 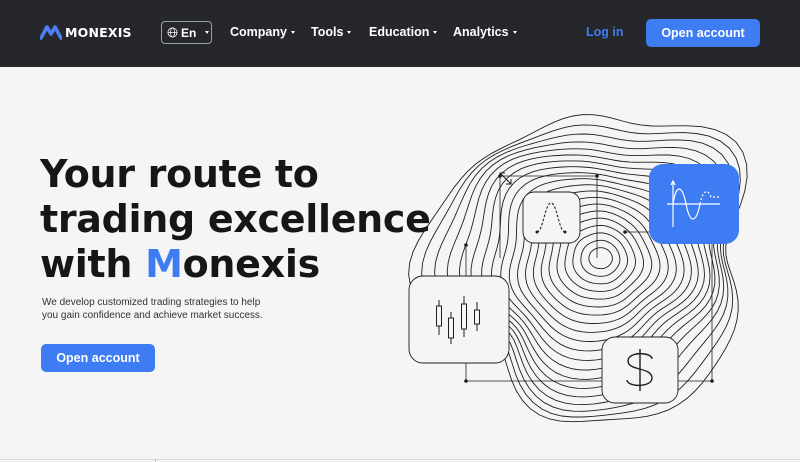 I want to click on nav-item-company: Company, so click(x=262, y=32).